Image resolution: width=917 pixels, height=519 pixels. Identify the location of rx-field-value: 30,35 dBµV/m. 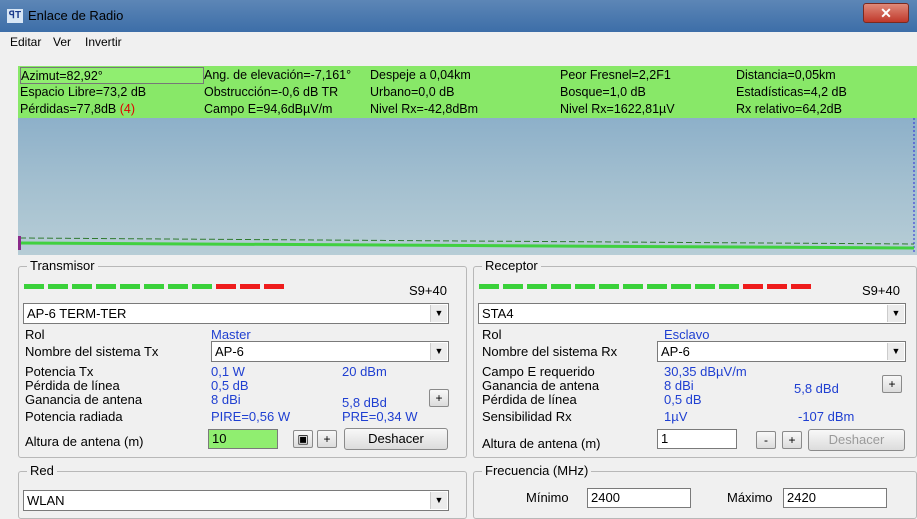
(705, 371).